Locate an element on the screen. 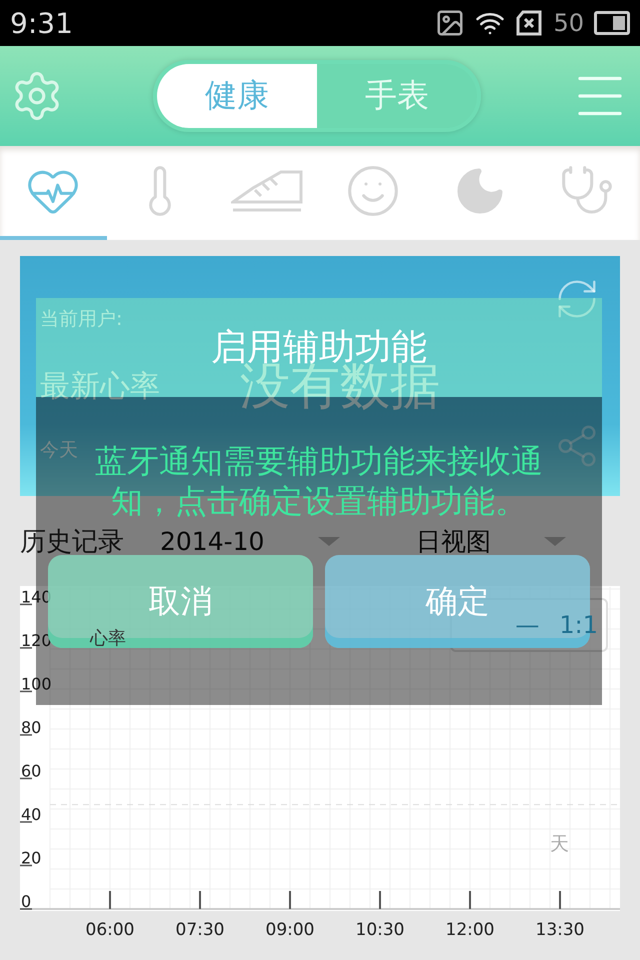 The image size is (640, 960). dialog-message: 蓝牙通知需要辅助功能来接收通知，点击确定设置辅助功能。 is located at coordinates (319, 481).